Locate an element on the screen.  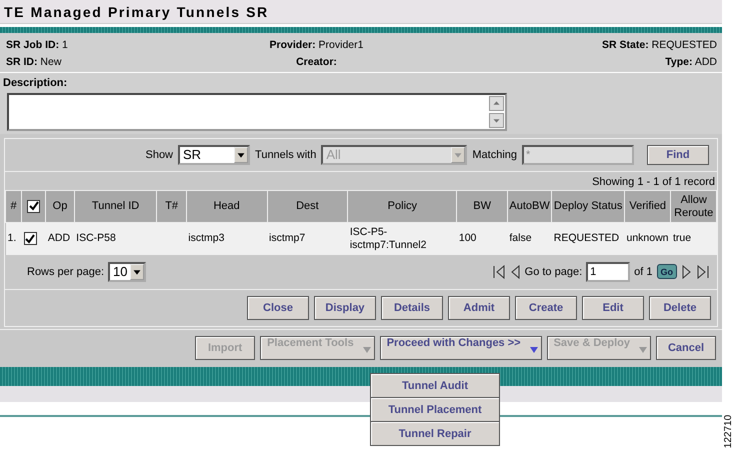
first-page-icon is located at coordinates (498, 271).